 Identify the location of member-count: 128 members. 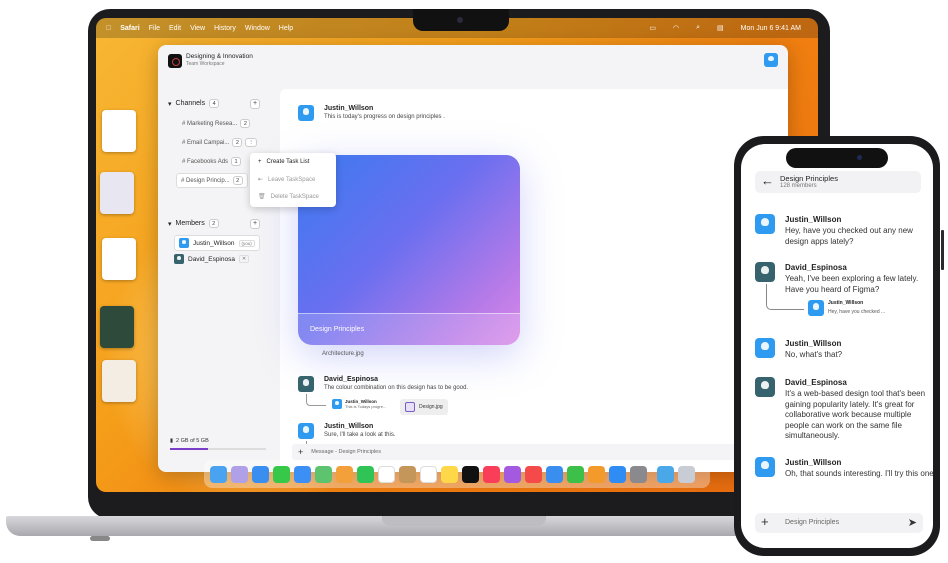
(798, 186).